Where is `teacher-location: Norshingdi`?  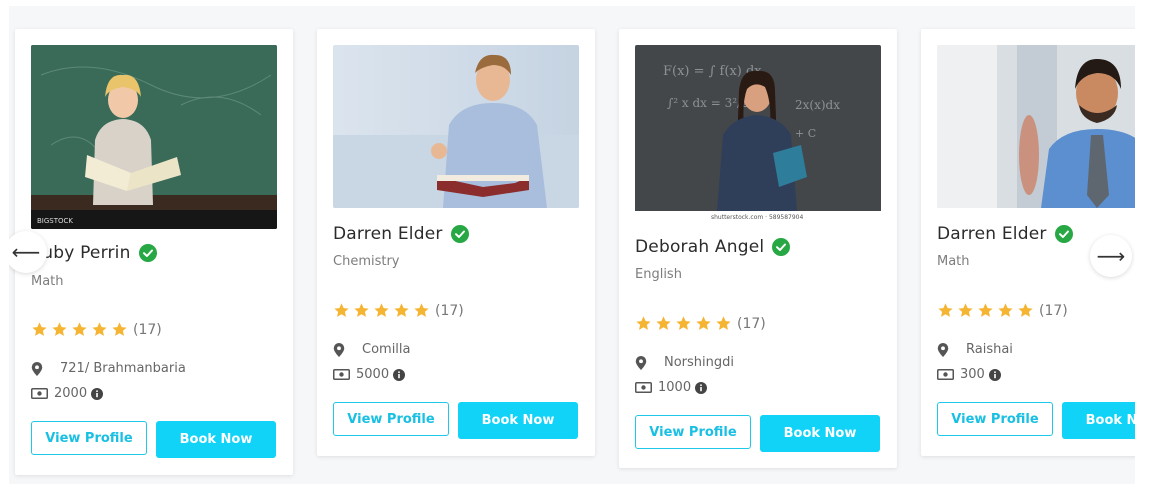
teacher-location: Norshingdi is located at coordinates (684, 362).